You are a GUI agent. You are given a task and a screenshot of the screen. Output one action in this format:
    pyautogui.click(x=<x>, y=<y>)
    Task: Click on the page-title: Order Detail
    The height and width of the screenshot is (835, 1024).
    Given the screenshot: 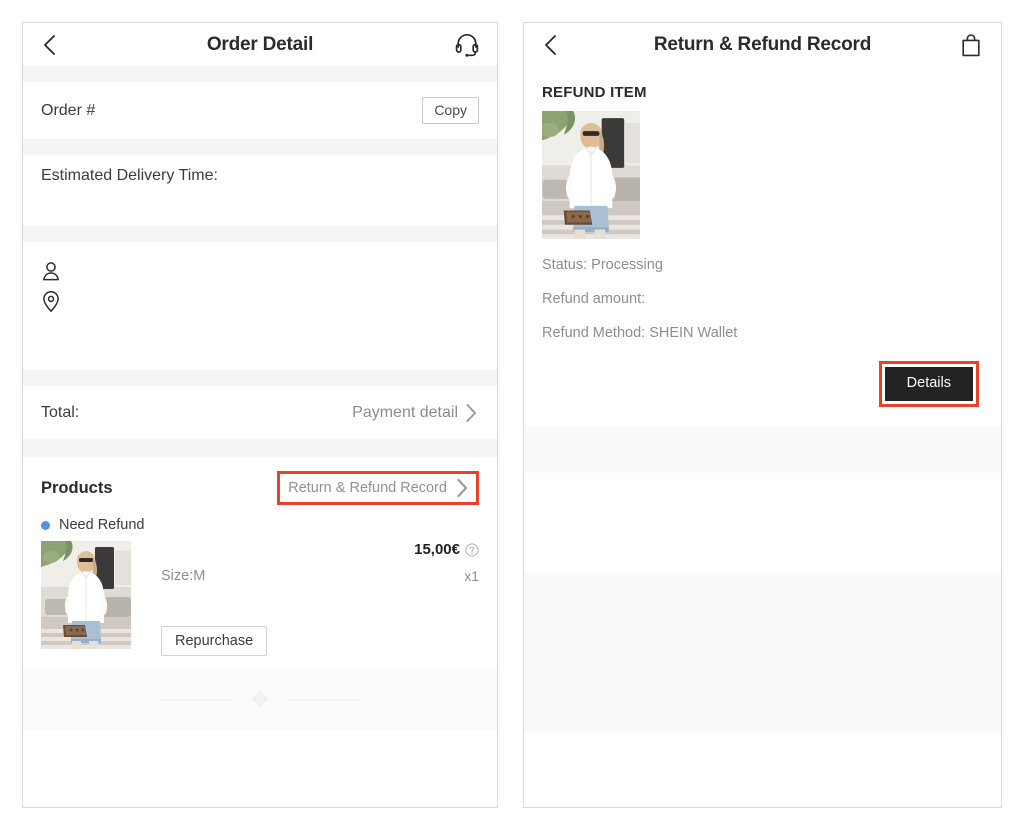 What is the action you would take?
    pyautogui.click(x=260, y=44)
    